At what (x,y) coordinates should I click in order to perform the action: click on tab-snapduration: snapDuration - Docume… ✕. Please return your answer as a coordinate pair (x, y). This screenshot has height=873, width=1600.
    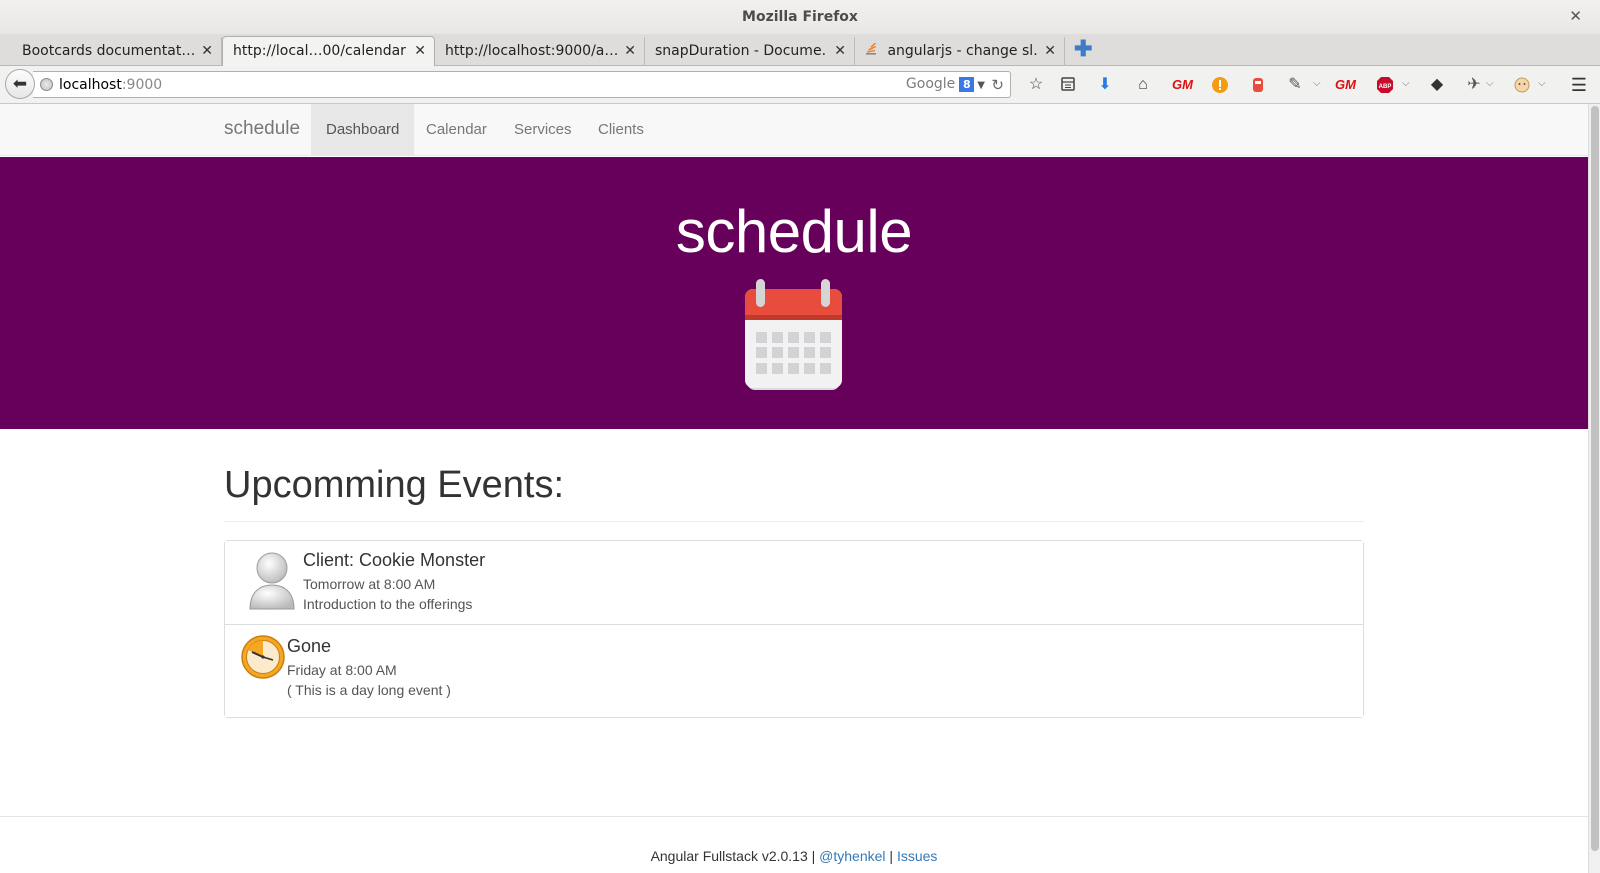
    Looking at the image, I should click on (750, 51).